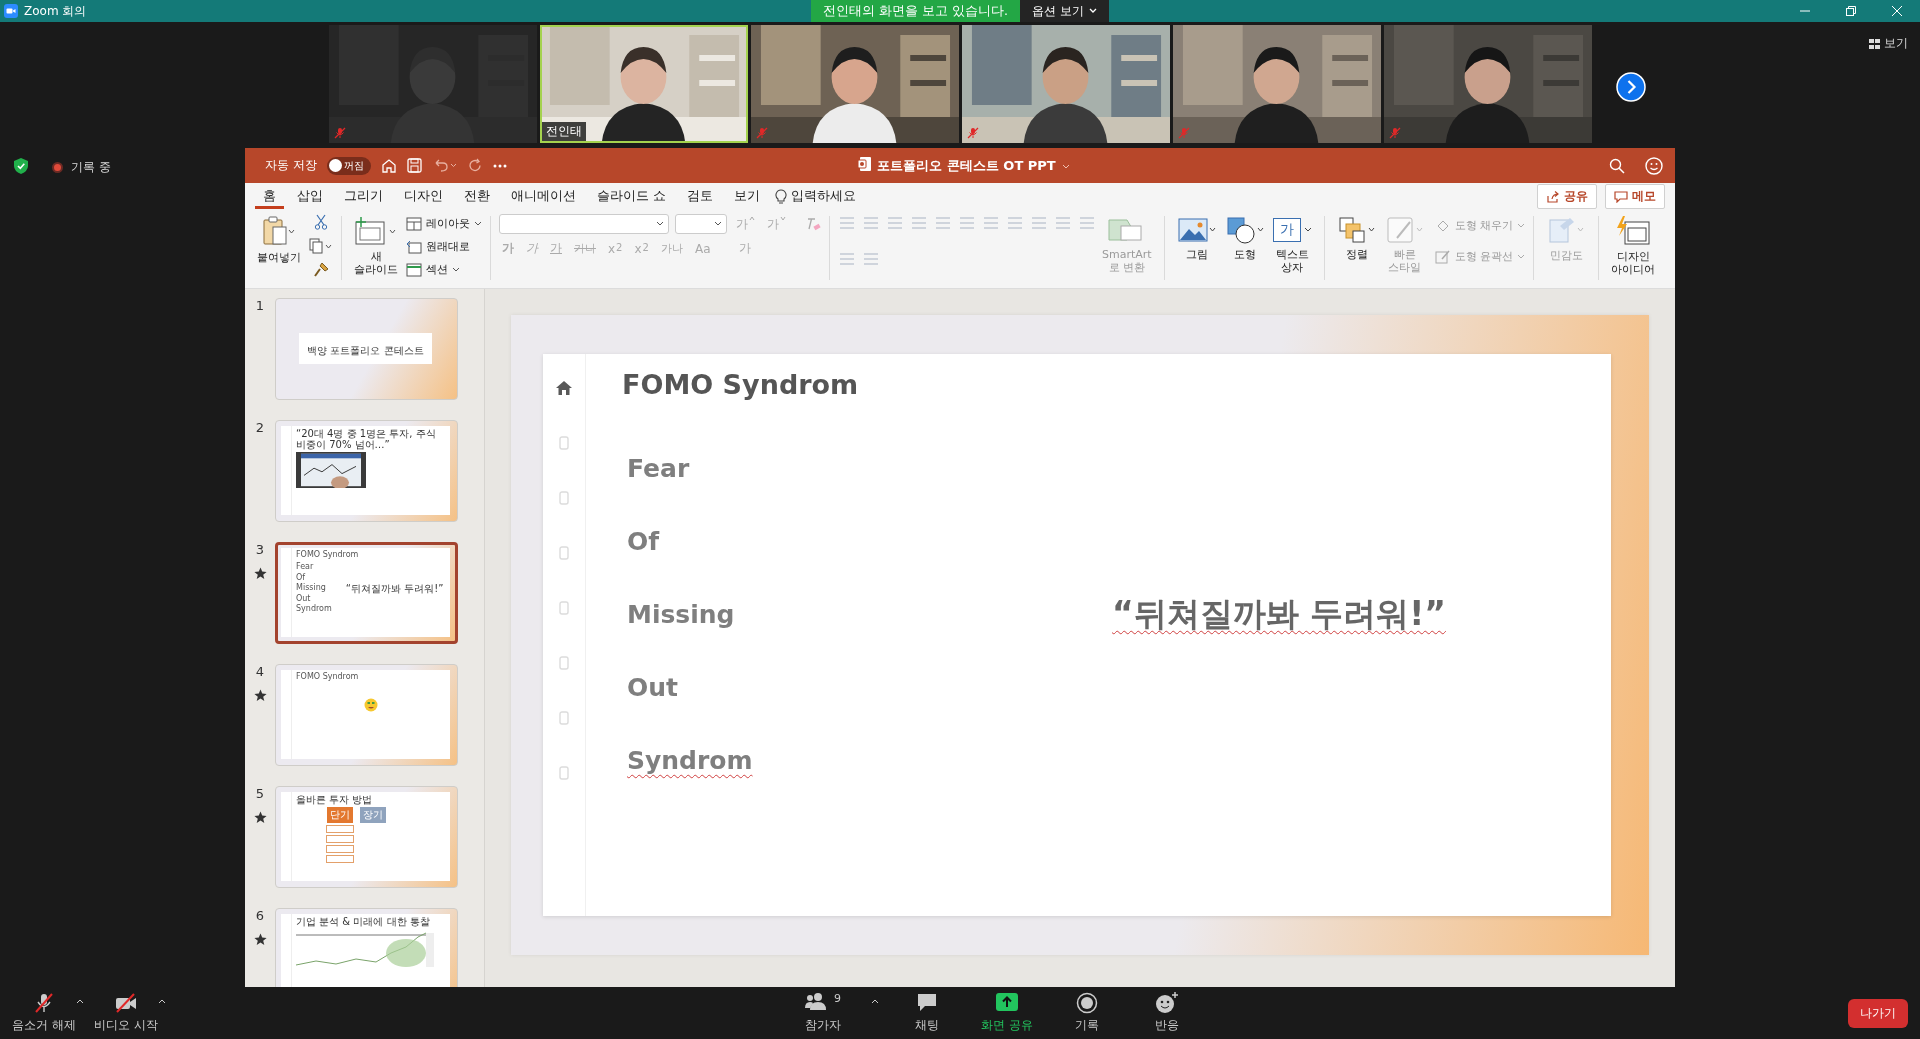 This screenshot has width=1920, height=1039. What do you see at coordinates (260, 793) in the screenshot?
I see `slide-number: 5` at bounding box center [260, 793].